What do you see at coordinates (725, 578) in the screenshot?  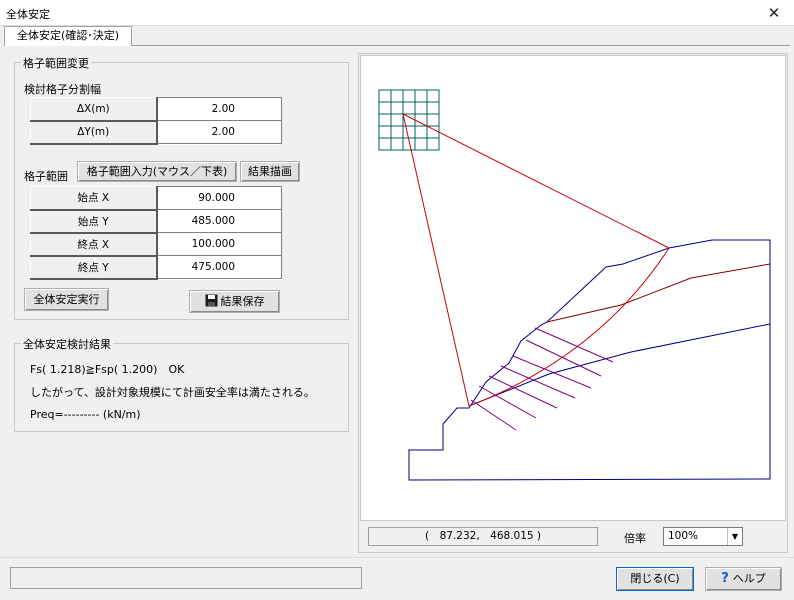 I see `question-icon: ?` at bounding box center [725, 578].